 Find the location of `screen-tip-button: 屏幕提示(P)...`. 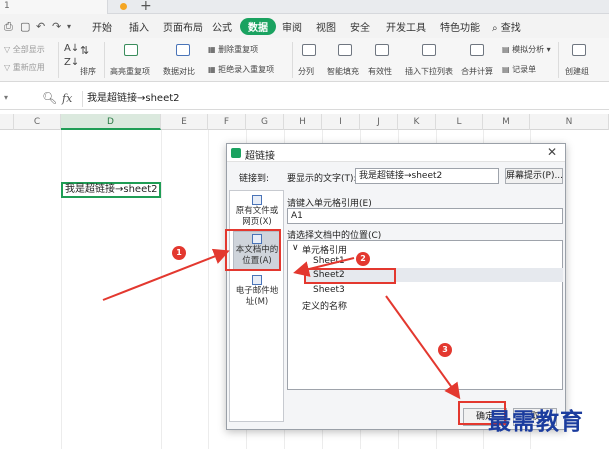

screen-tip-button: 屏幕提示(P)... is located at coordinates (534, 176).